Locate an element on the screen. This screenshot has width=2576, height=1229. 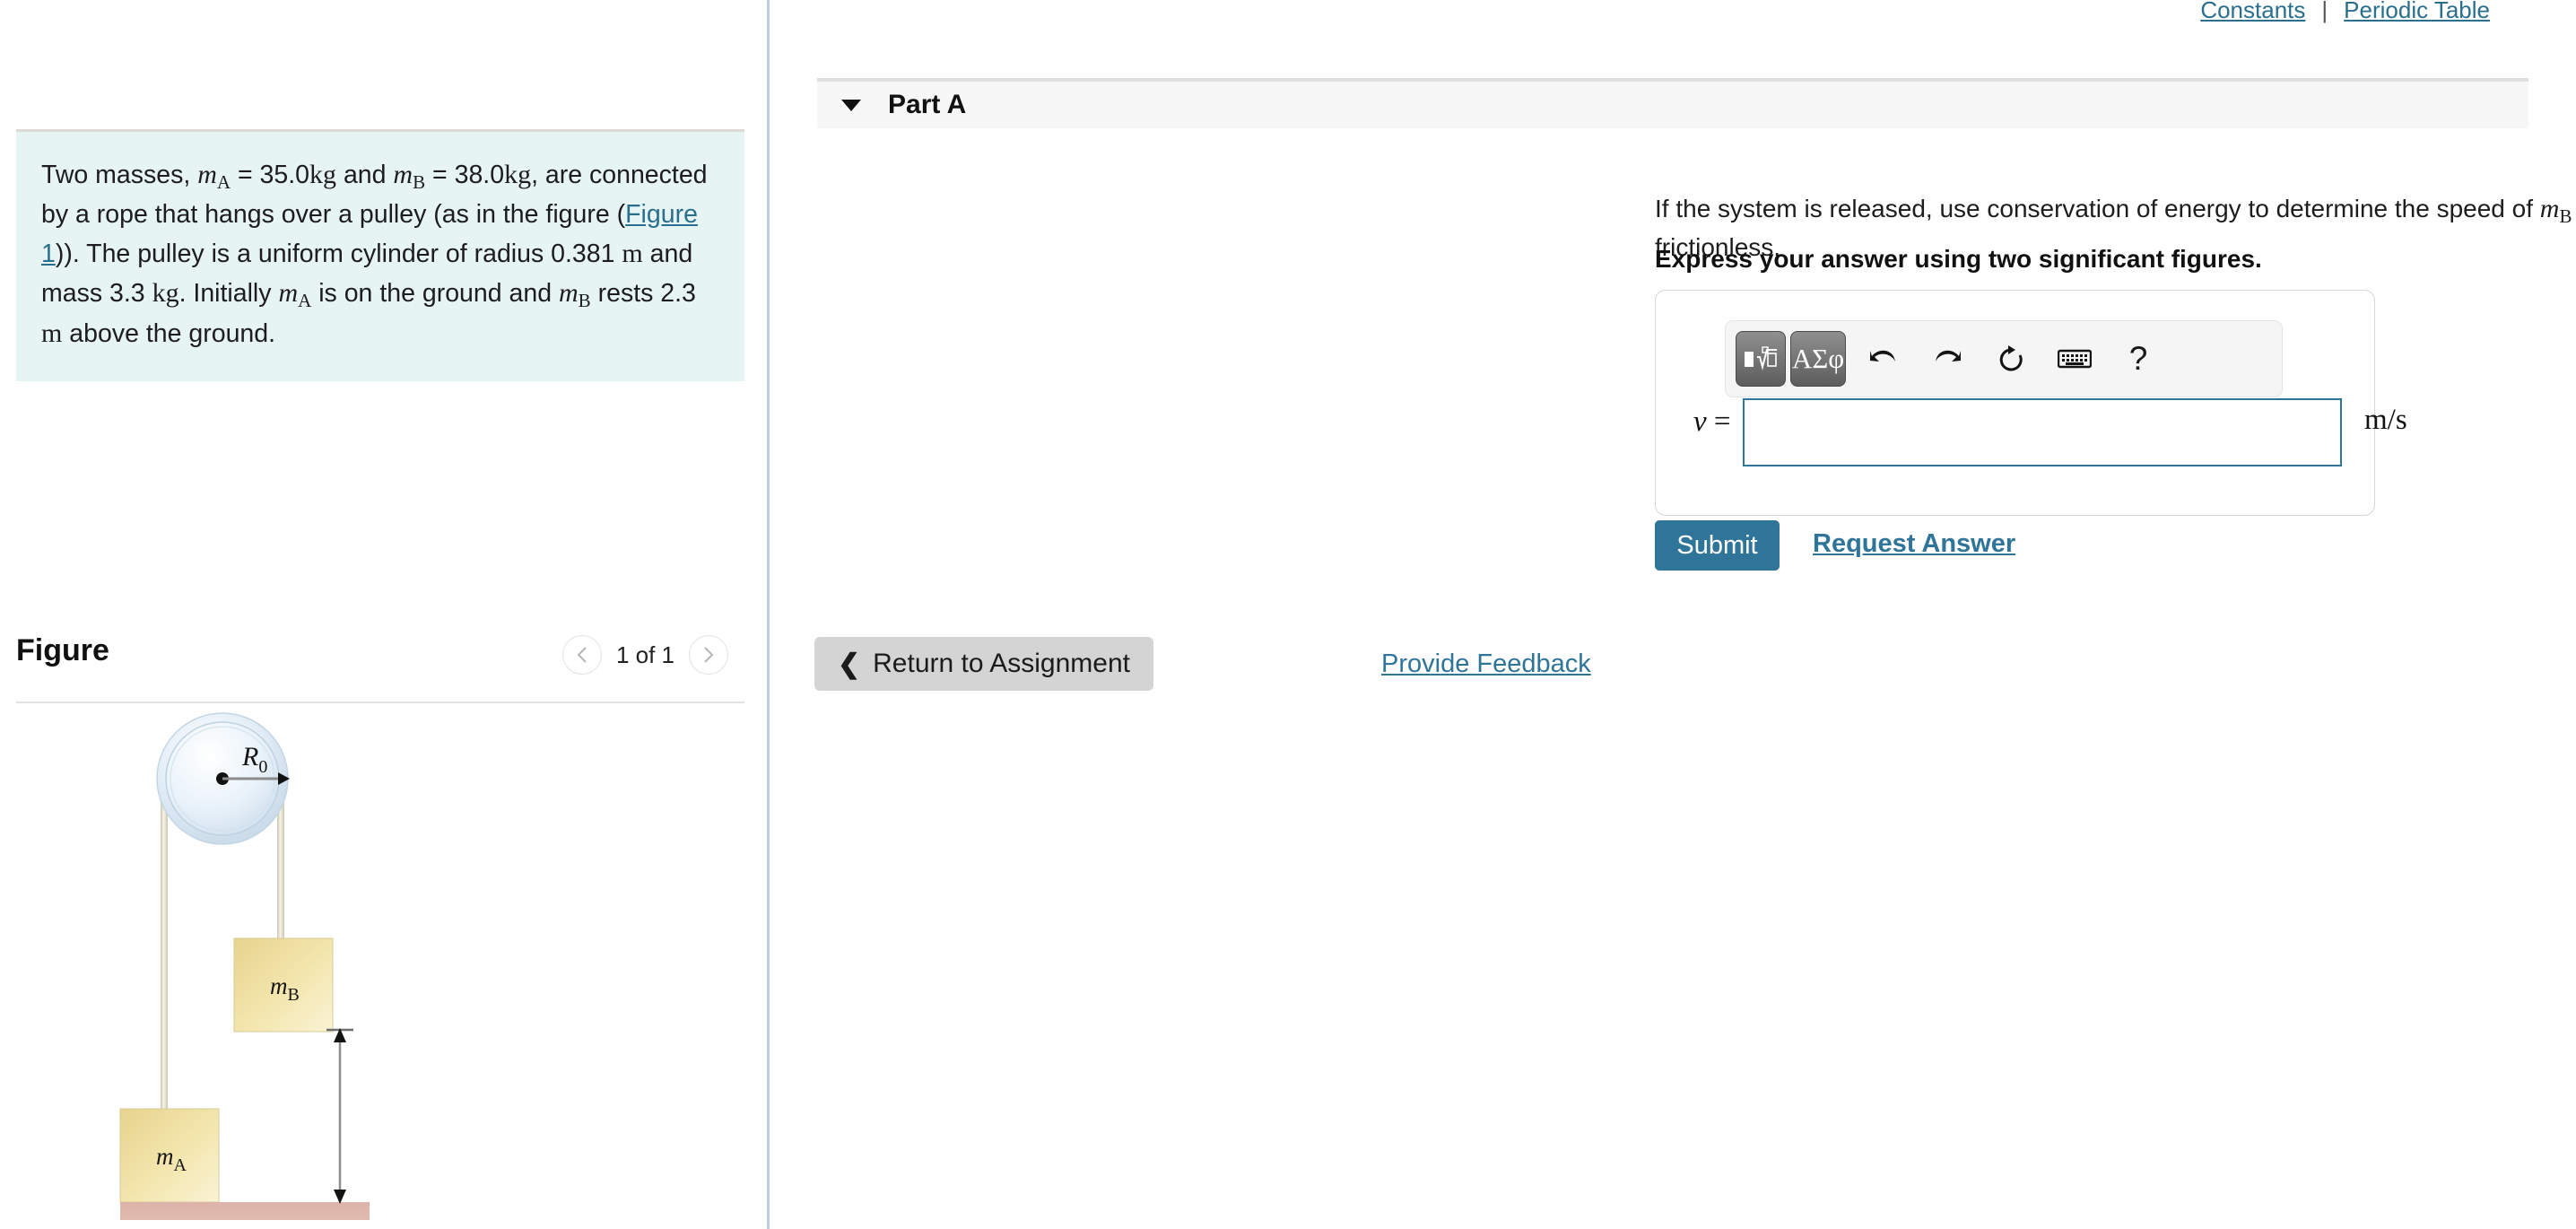
greek-symbols-icon: ΑΣφ is located at coordinates (1818, 359).